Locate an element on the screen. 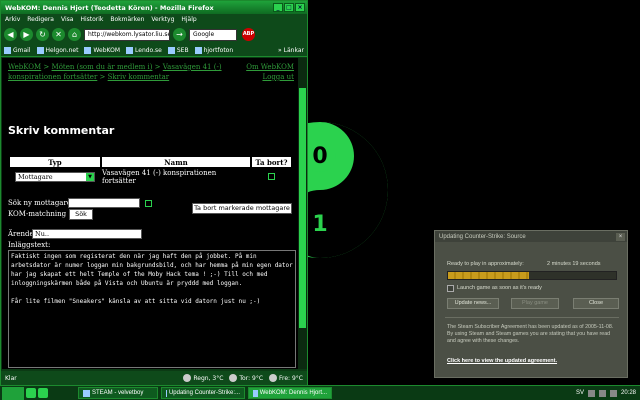  lendo-icon is located at coordinates (130, 50).